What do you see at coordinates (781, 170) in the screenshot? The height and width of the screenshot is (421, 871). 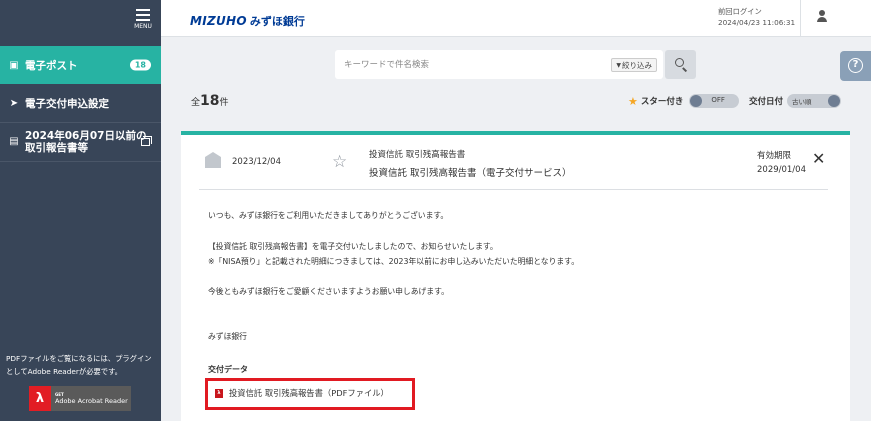 I see `expiry-date: 2029/01/04` at bounding box center [781, 170].